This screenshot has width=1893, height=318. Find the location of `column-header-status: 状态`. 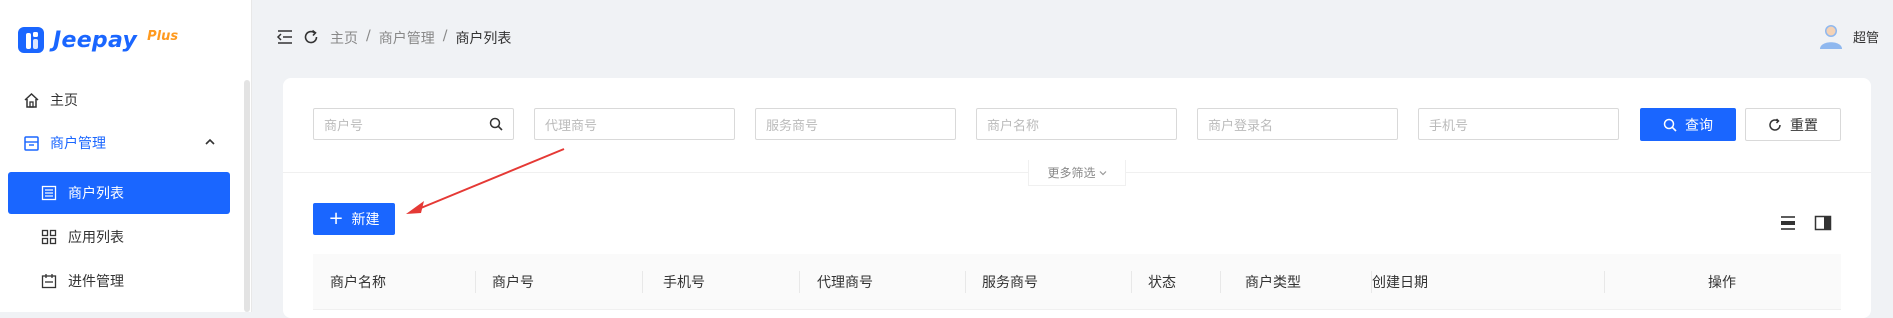

column-header-status: 状态 is located at coordinates (1162, 282).